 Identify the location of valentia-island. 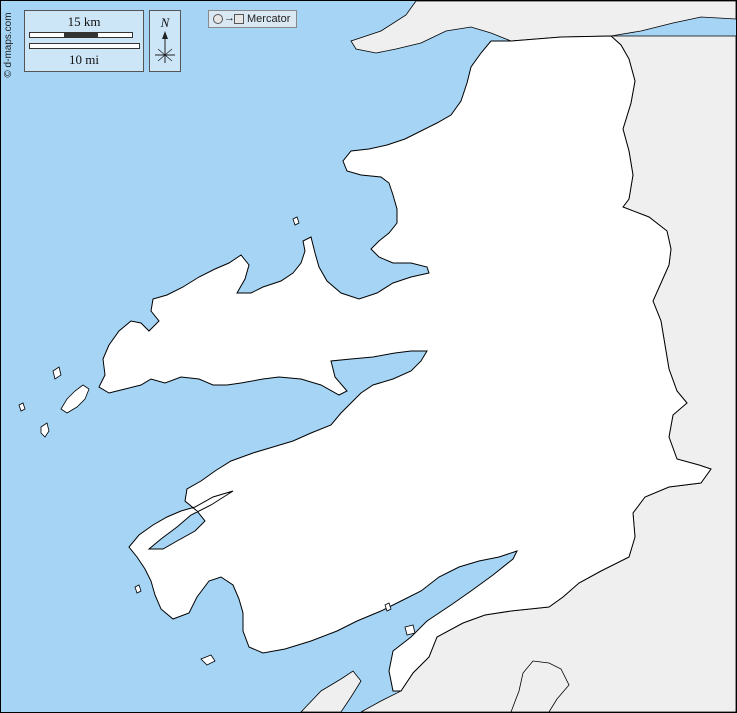
(75, 399).